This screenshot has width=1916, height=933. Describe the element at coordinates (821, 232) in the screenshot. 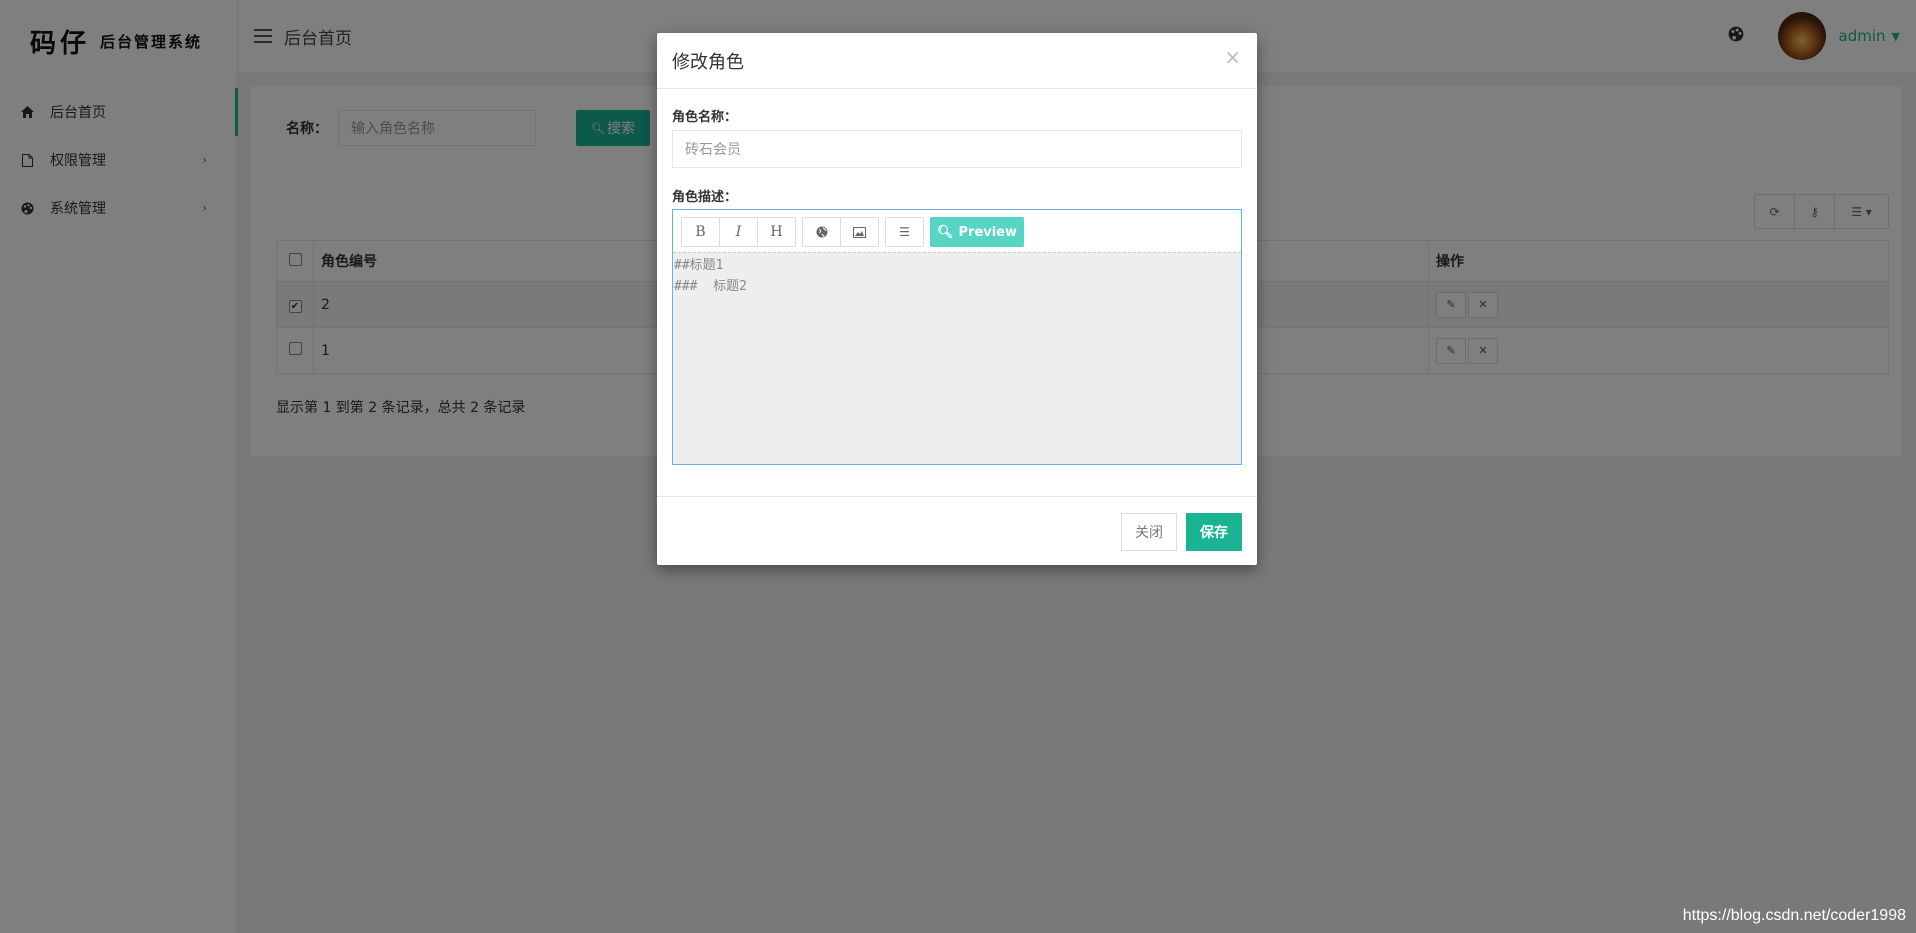

I see `link-globe-icon` at that location.